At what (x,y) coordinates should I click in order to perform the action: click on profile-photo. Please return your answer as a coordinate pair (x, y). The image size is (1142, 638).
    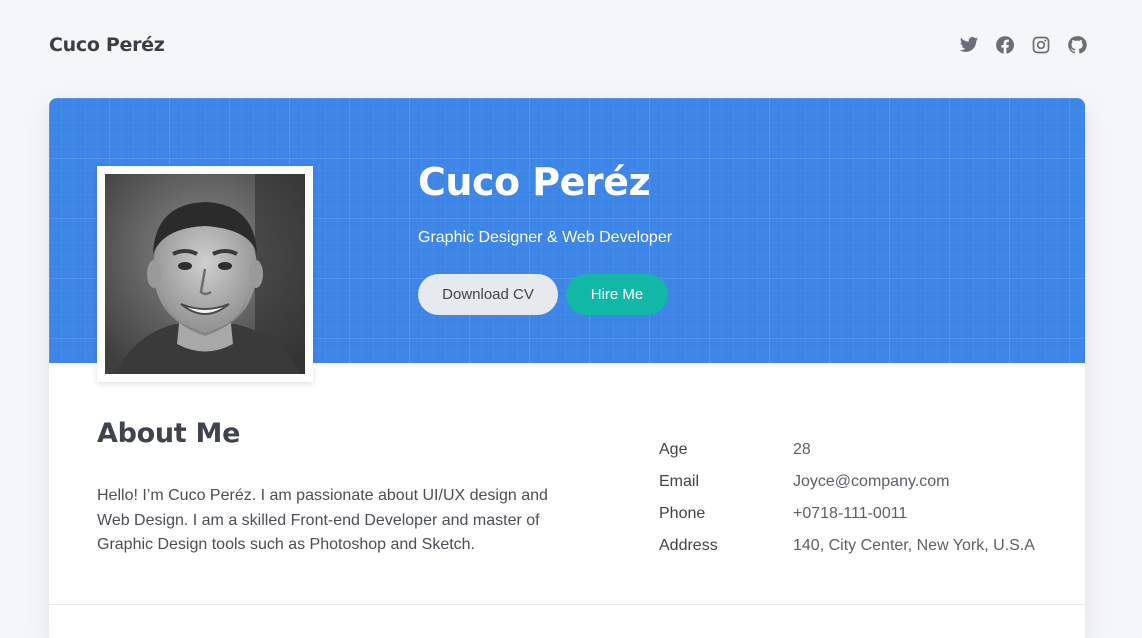
    Looking at the image, I should click on (205, 274).